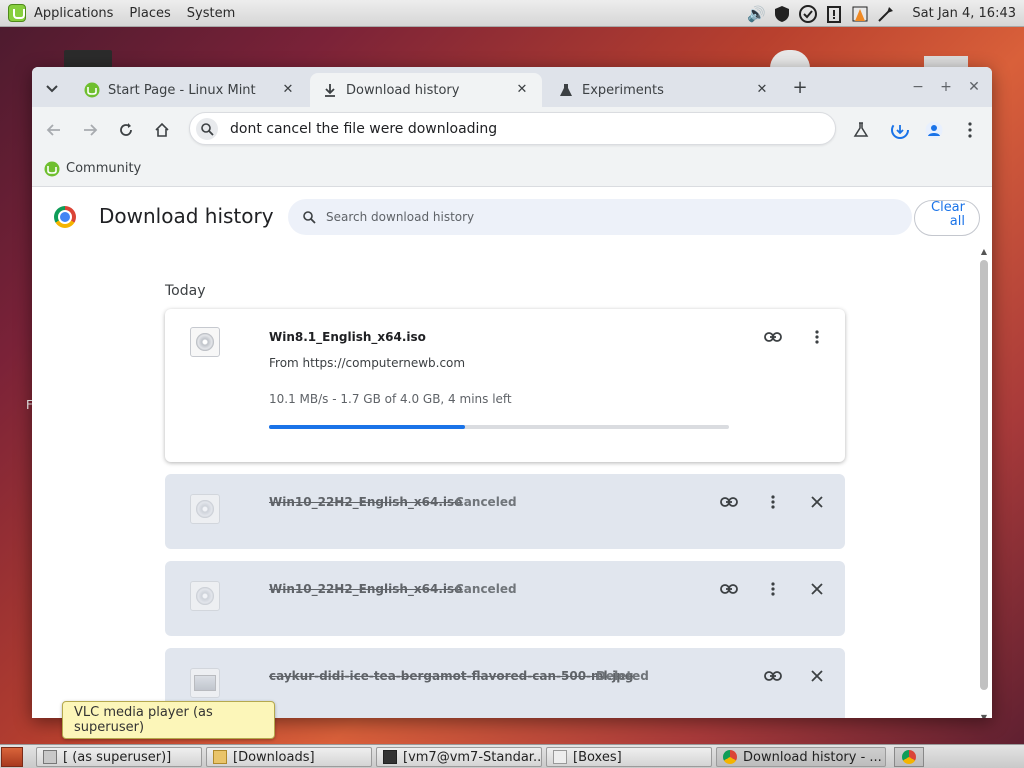 This screenshot has height=768, width=1024. What do you see at coordinates (499, 427) in the screenshot?
I see `download-progress-bar` at bounding box center [499, 427].